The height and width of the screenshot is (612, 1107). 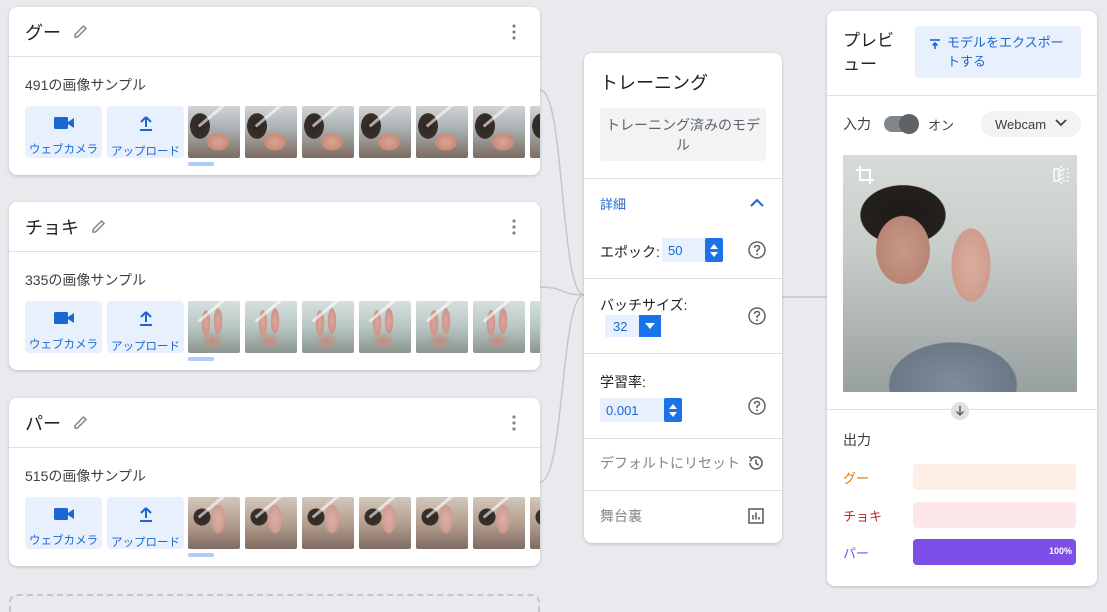 I want to click on train-model-button: トレーニング済みのモデル, so click(x=683, y=134).